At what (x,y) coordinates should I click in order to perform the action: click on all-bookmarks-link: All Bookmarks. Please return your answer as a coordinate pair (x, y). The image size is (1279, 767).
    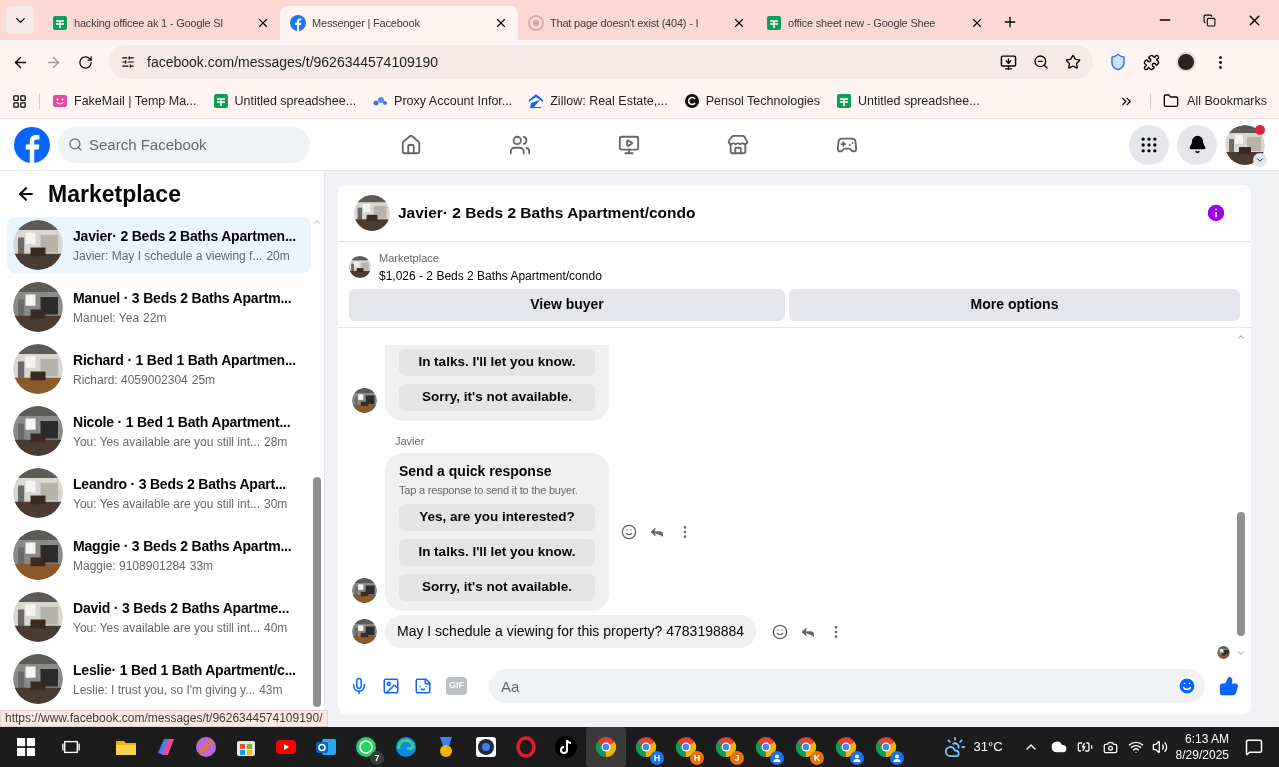
    Looking at the image, I should click on (1227, 101).